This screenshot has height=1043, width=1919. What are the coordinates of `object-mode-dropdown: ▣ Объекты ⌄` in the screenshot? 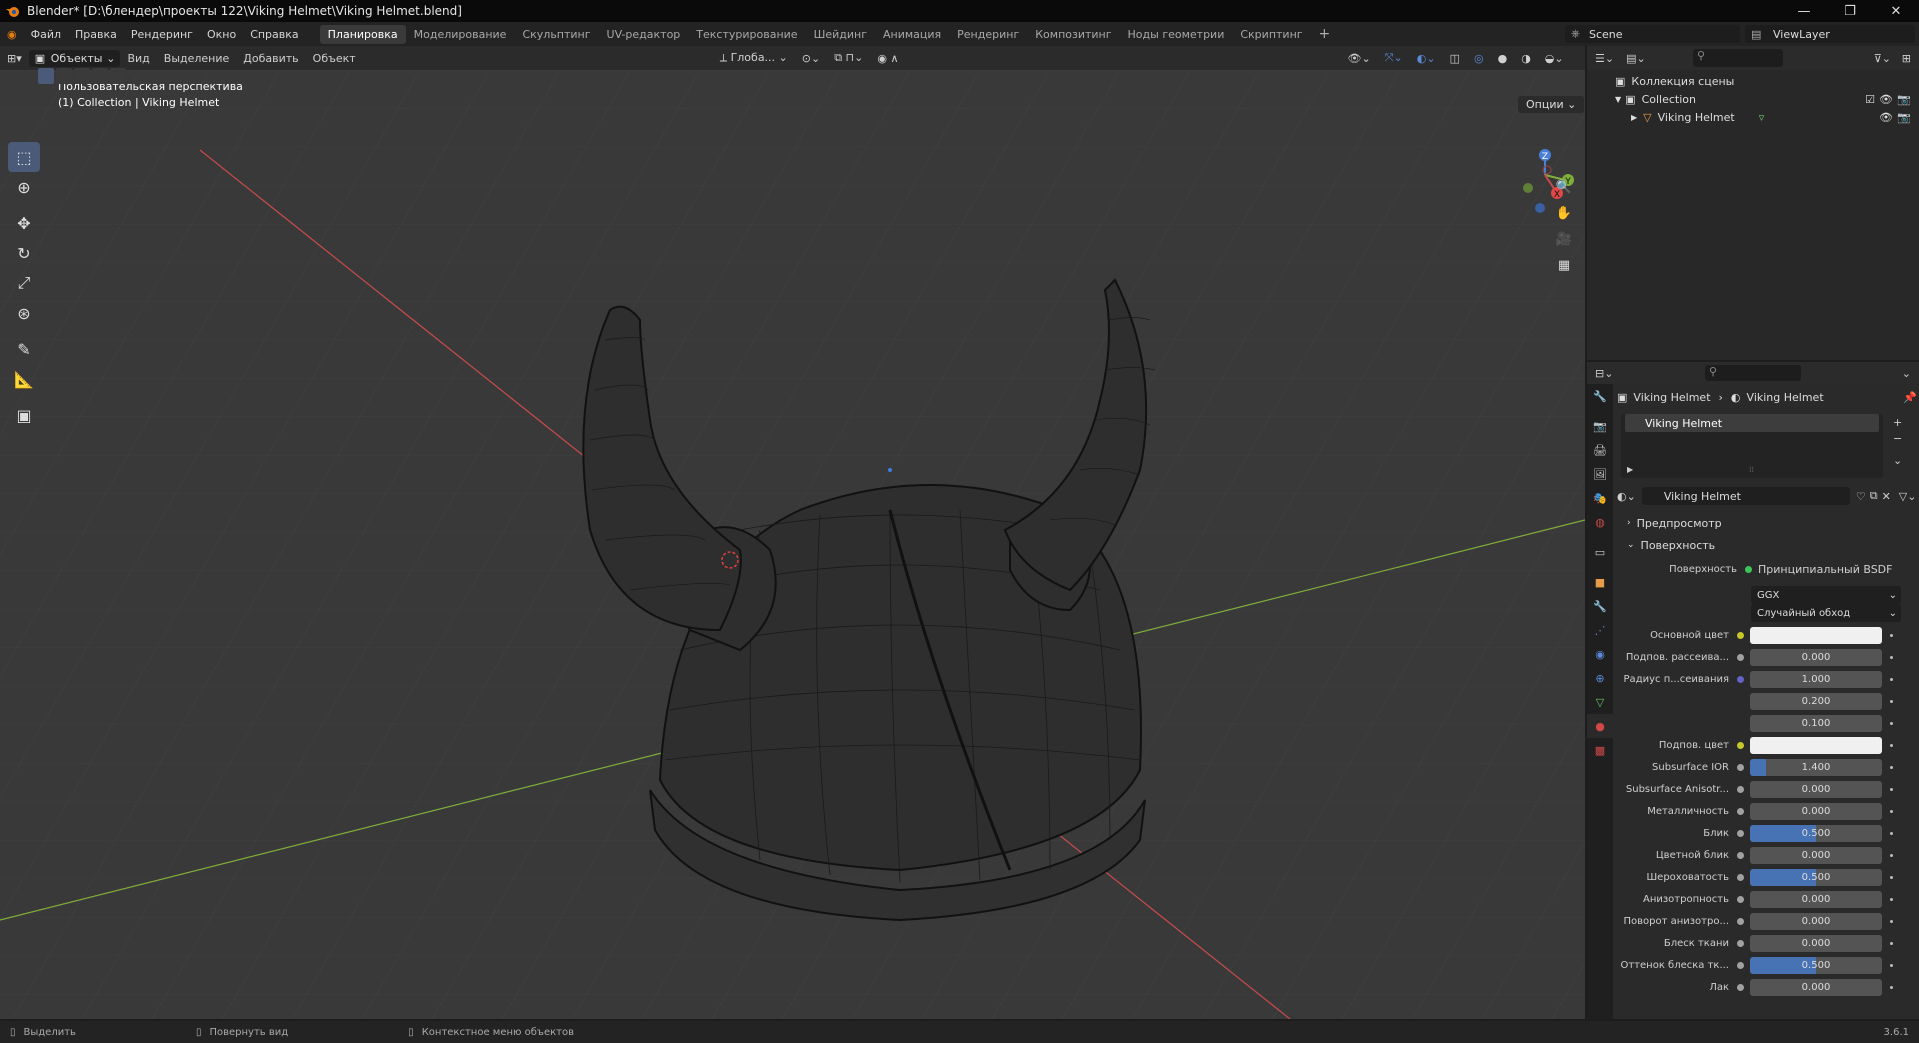 It's located at (74, 58).